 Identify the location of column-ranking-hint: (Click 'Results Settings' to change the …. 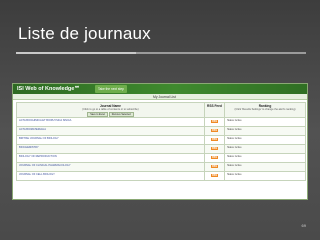
(265, 109).